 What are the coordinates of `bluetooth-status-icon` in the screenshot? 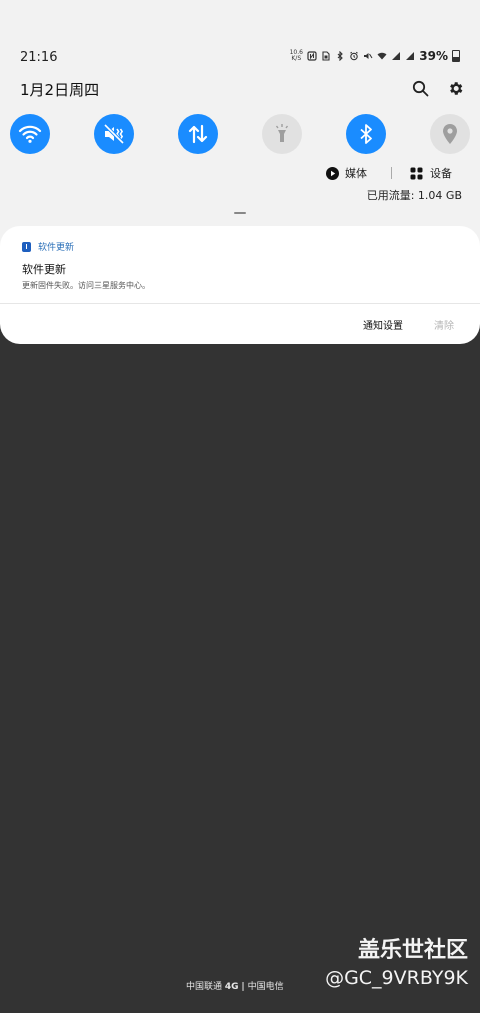 It's located at (340, 56).